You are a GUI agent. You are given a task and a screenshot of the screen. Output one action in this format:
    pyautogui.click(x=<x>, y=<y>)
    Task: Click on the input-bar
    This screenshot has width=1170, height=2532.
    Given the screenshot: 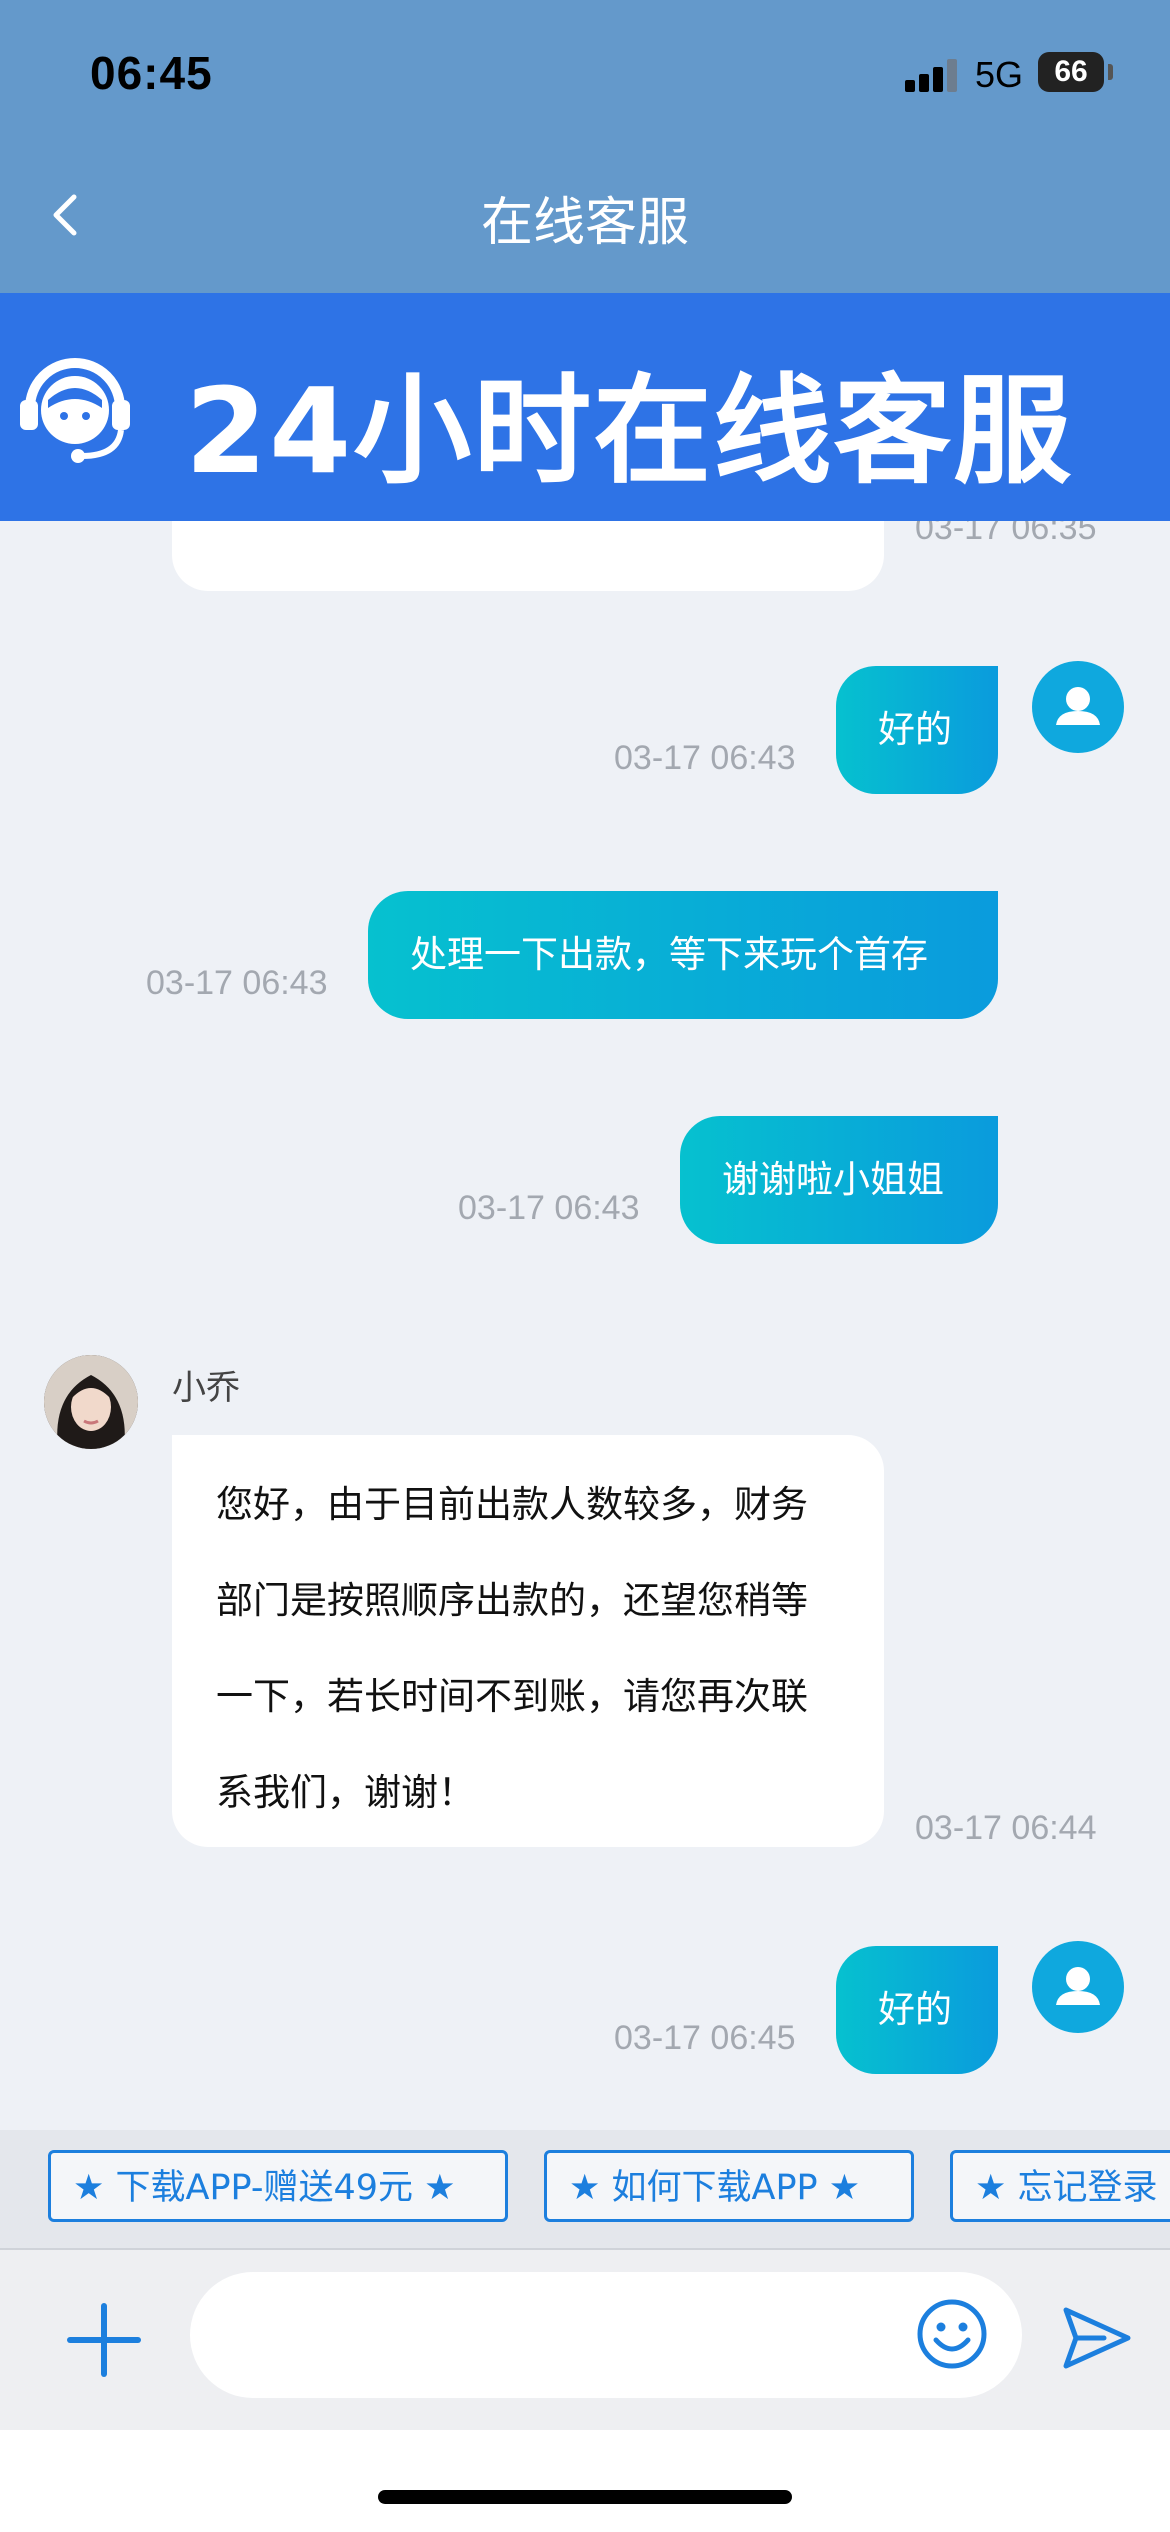 What is the action you would take?
    pyautogui.click(x=585, y=2340)
    